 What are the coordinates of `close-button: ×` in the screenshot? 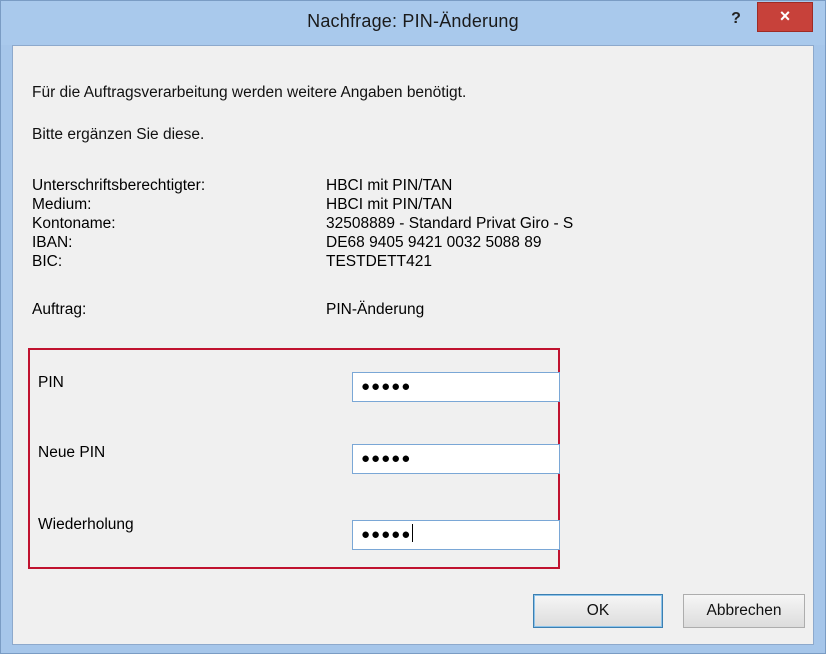 It's located at (785, 17).